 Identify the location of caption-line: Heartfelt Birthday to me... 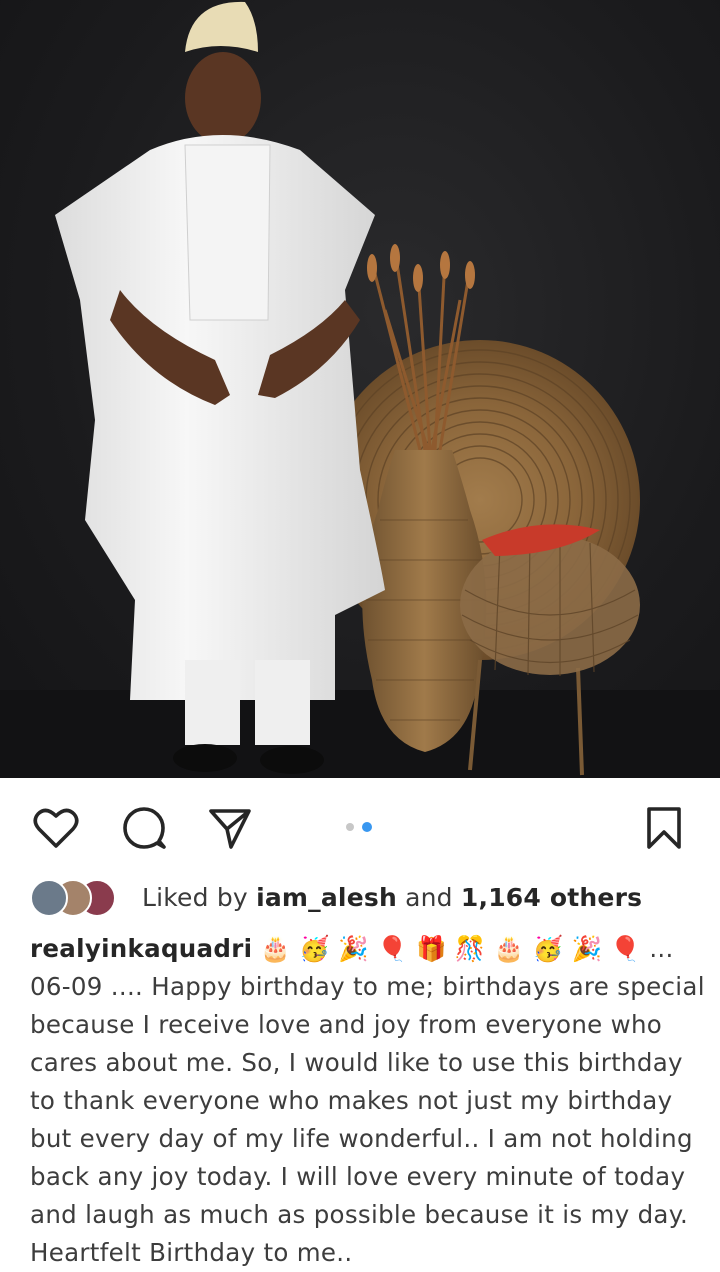
(191, 1252).